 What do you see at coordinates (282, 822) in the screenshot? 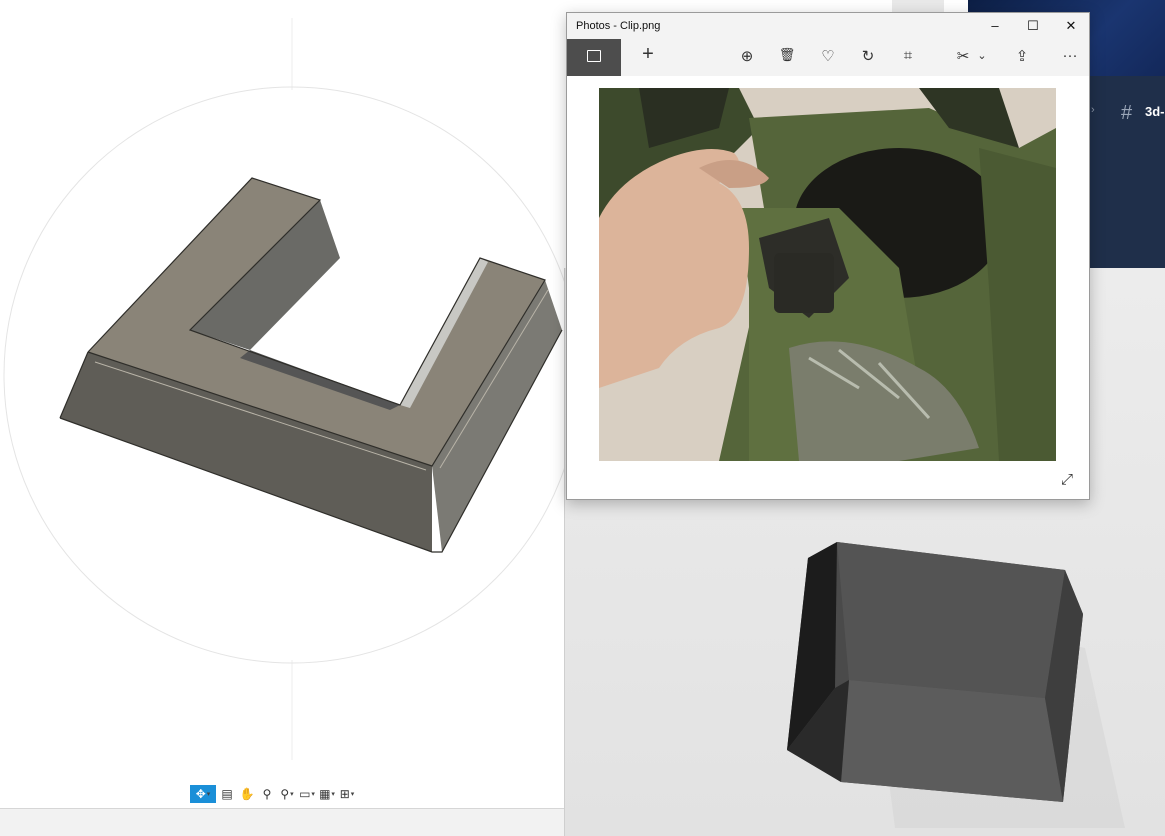
I see `status-bar` at bounding box center [282, 822].